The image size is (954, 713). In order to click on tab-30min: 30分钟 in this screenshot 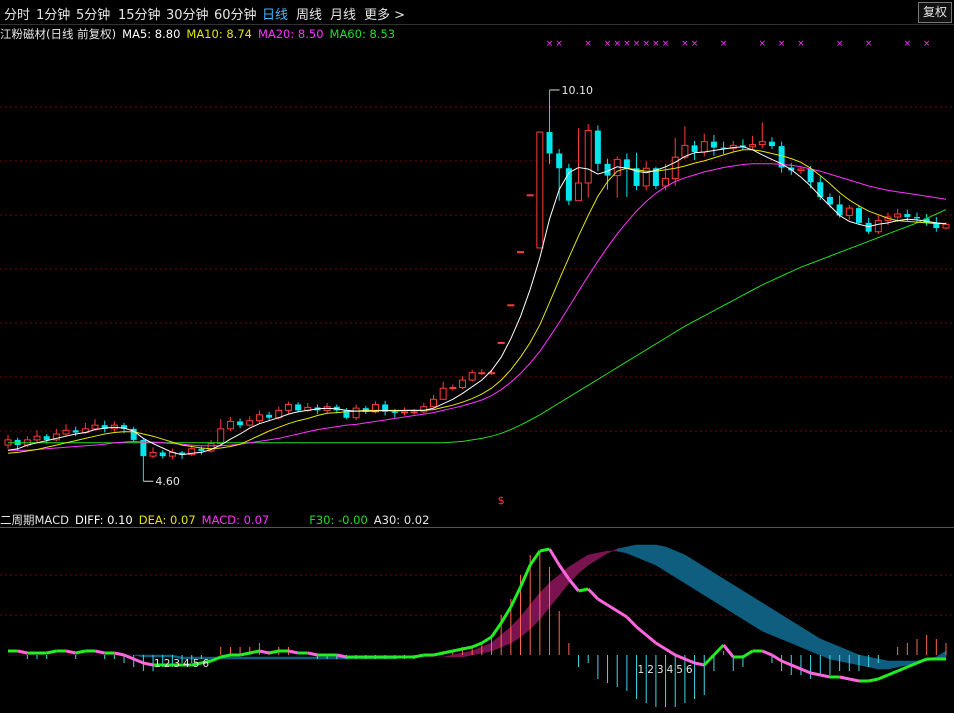, I will do `click(187, 13)`.